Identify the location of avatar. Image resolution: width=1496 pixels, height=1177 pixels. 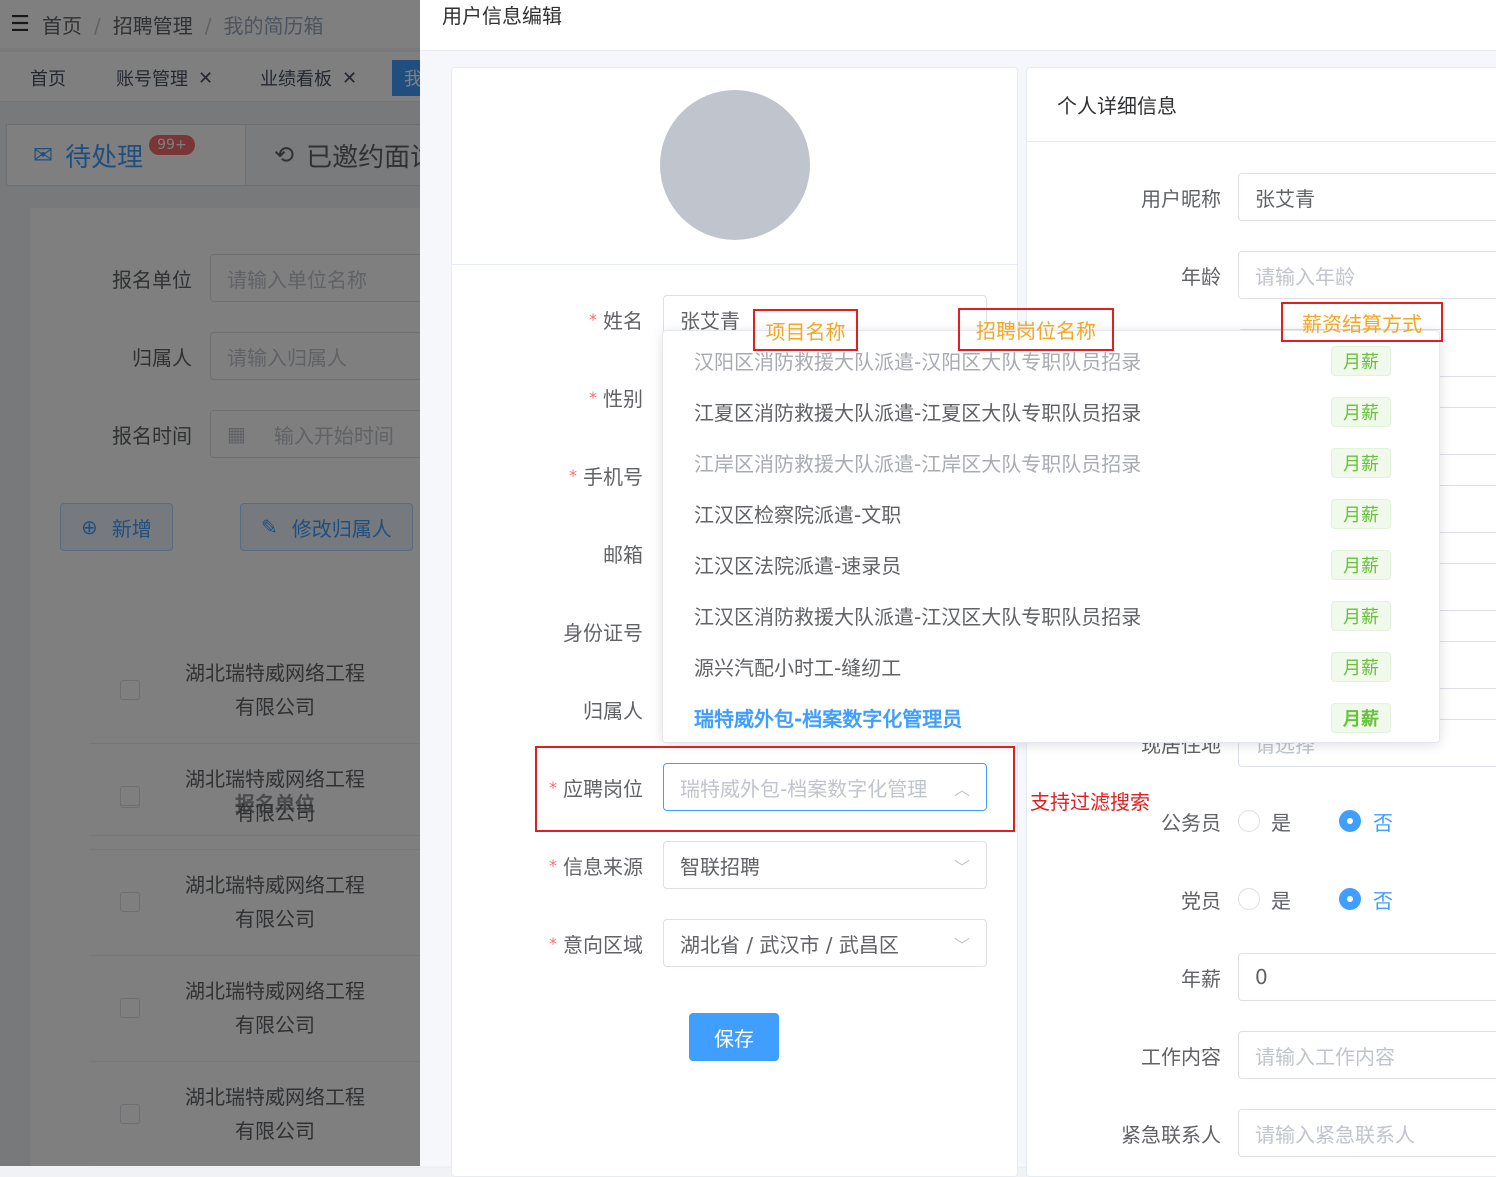
(735, 165).